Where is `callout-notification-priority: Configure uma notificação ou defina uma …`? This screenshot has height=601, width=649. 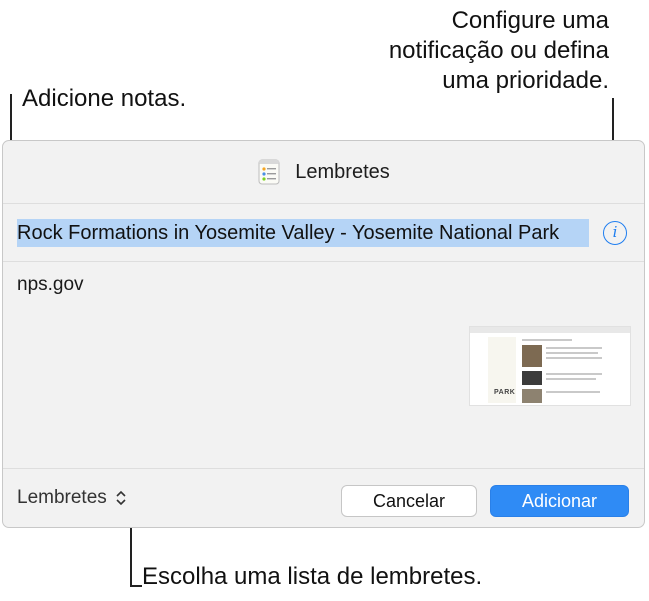
callout-notification-priority: Configure uma notificação ou defina uma … is located at coordinates (499, 51).